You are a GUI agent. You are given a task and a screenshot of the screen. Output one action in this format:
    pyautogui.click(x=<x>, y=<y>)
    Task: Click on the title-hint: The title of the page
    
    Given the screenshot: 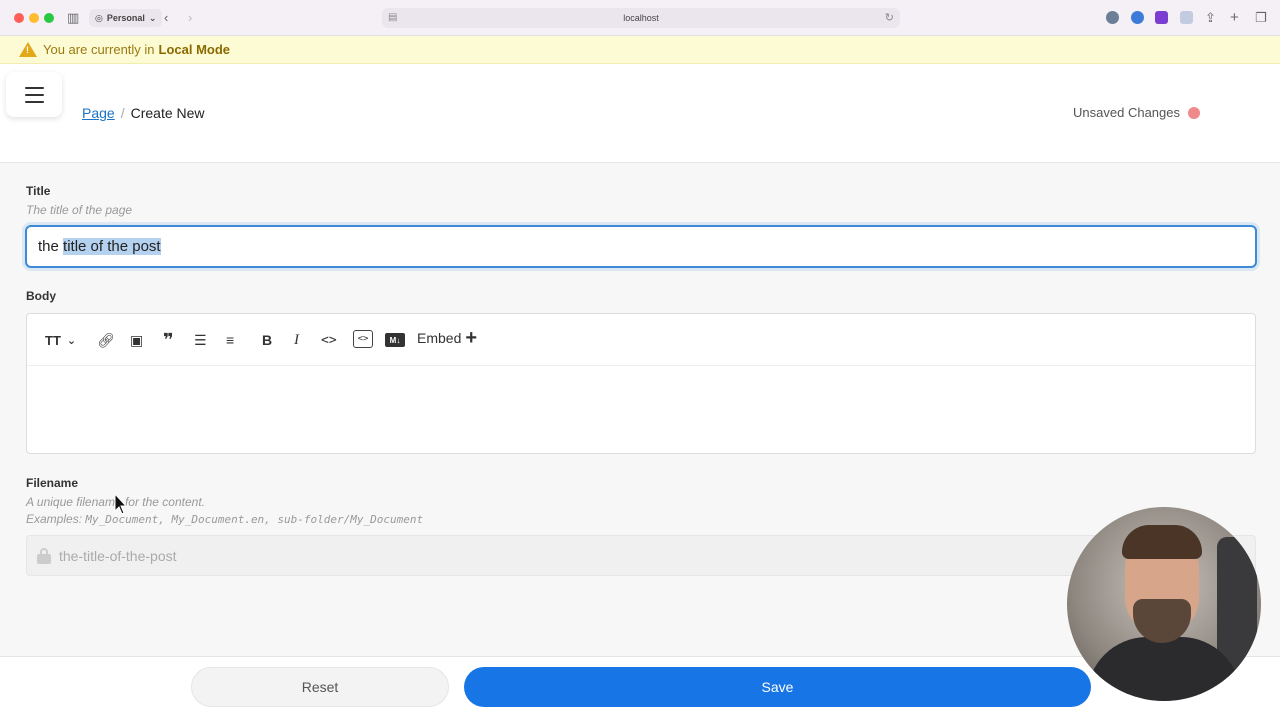 What is the action you would take?
    pyautogui.click(x=79, y=210)
    